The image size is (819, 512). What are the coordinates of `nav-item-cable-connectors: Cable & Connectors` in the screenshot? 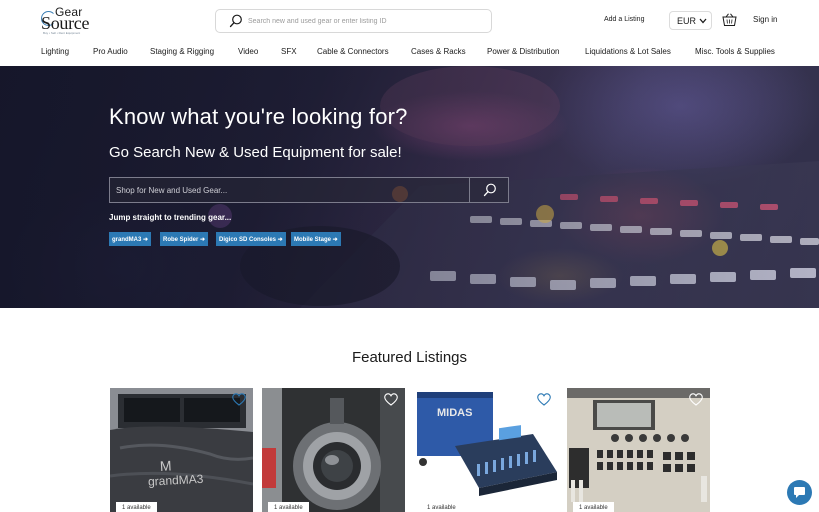 It's located at (353, 51).